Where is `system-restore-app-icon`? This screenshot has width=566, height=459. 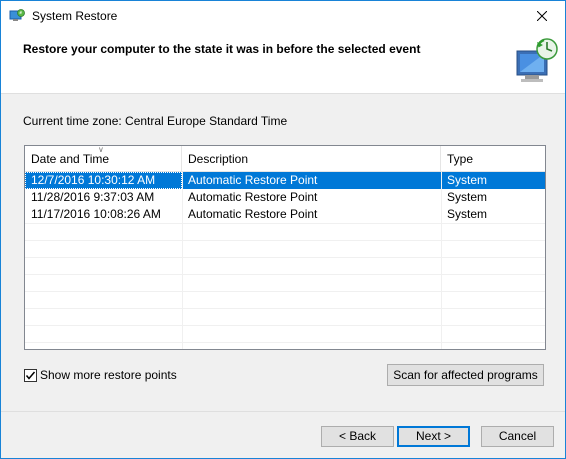
system-restore-app-icon is located at coordinates (17, 15).